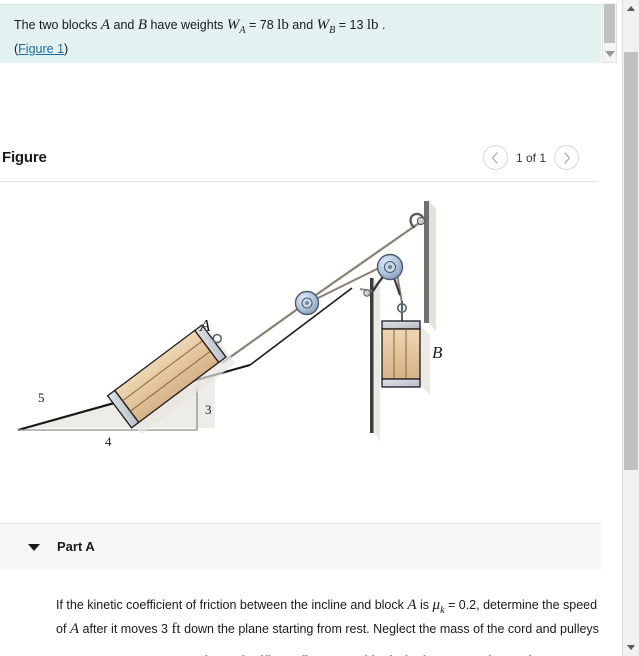  I want to click on inline-var-a: A, so click(105, 25).